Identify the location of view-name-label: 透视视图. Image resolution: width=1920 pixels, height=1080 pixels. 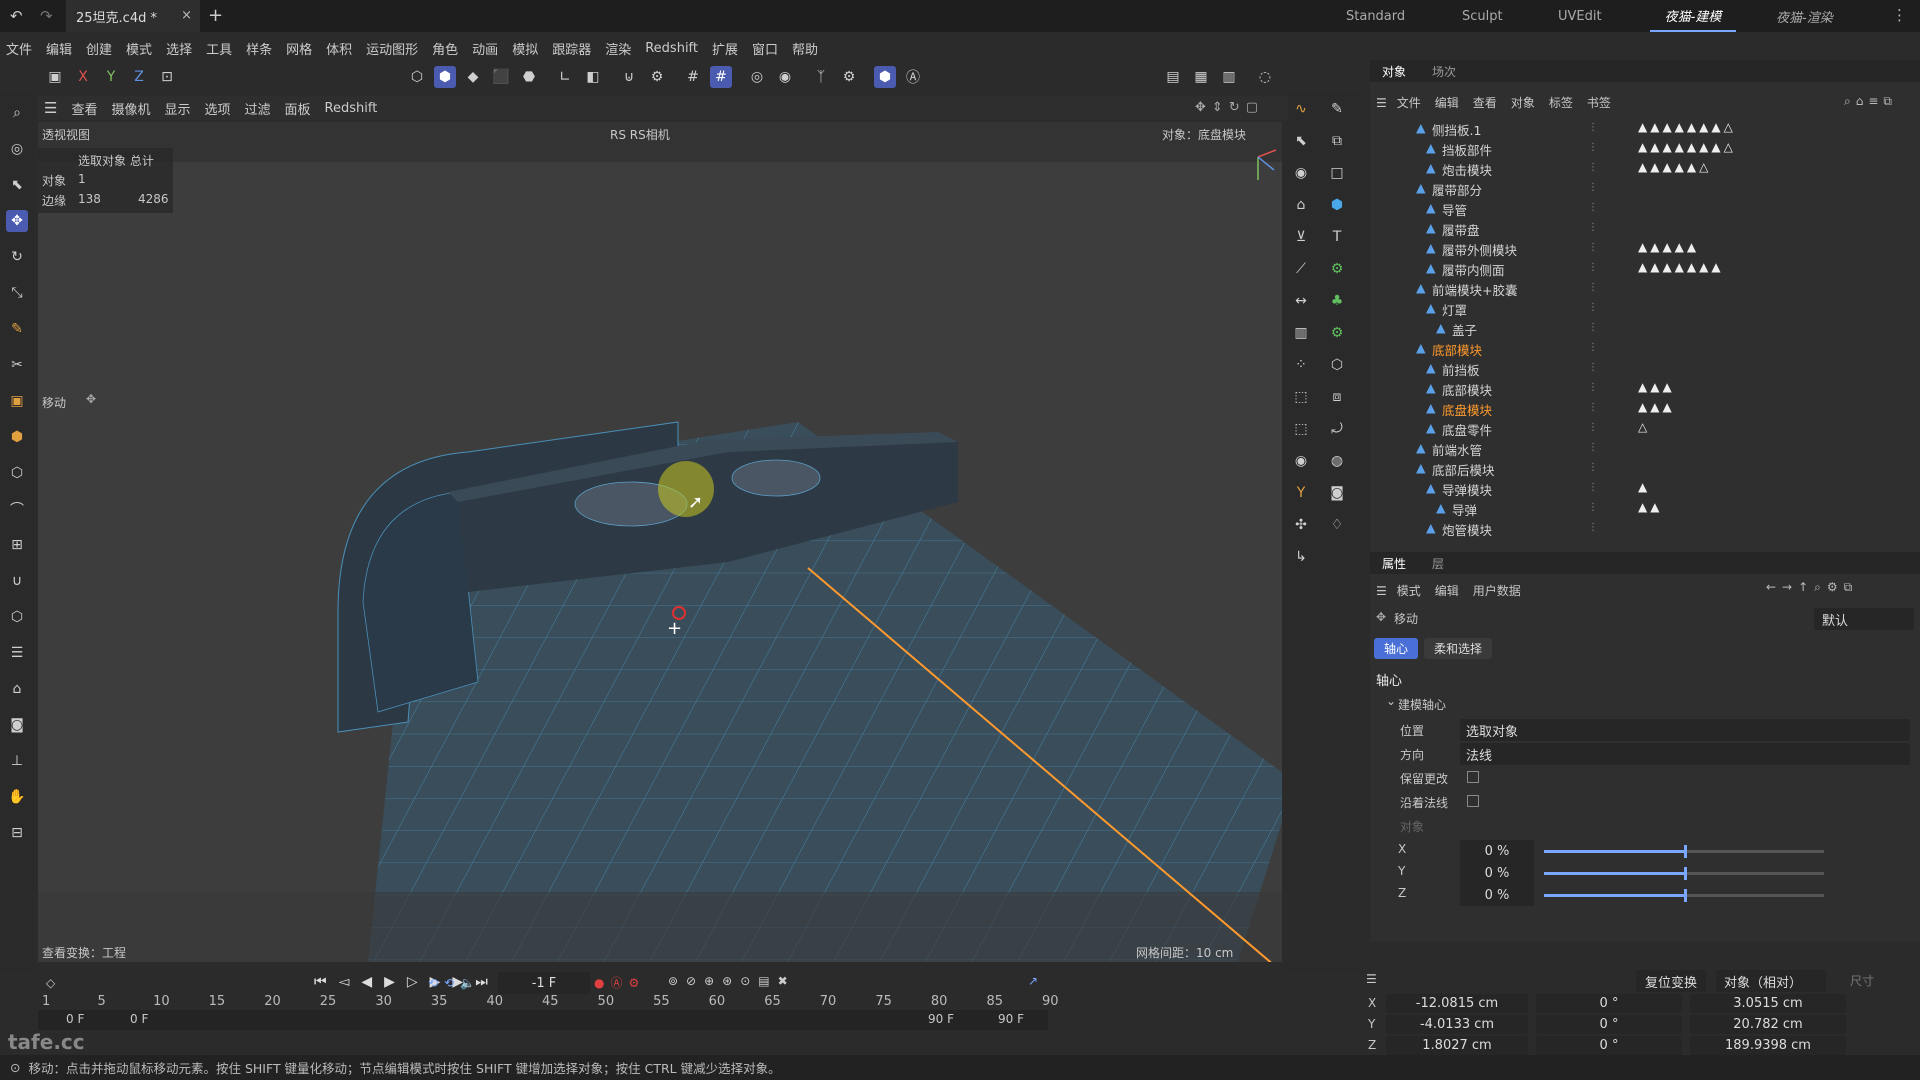
(66, 134).